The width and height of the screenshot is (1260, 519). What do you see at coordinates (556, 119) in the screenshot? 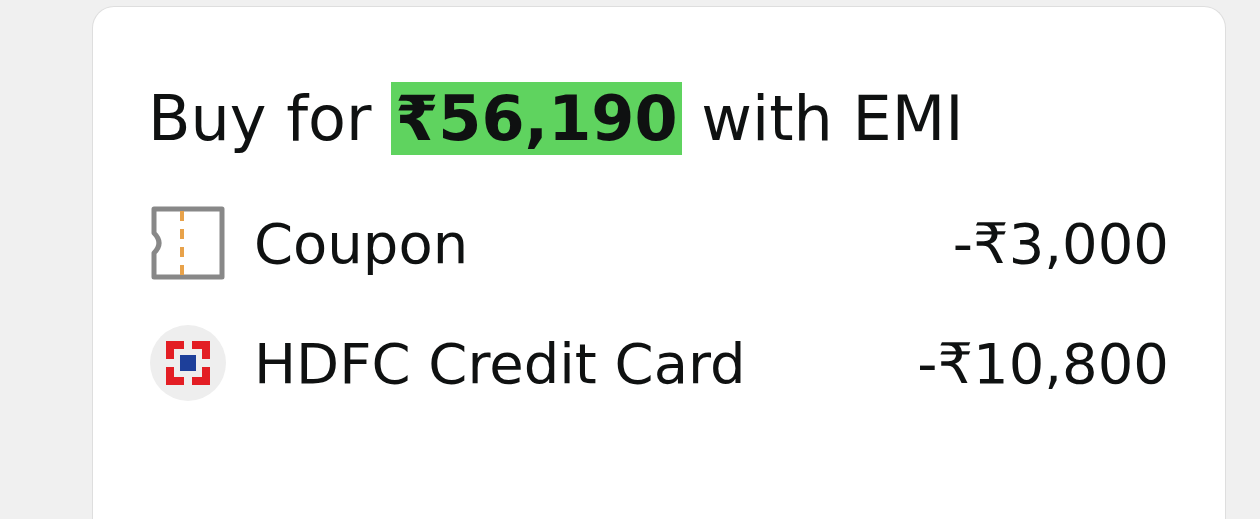
I see `emi-offer-title: Buy for ₹56,190 with EMI` at bounding box center [556, 119].